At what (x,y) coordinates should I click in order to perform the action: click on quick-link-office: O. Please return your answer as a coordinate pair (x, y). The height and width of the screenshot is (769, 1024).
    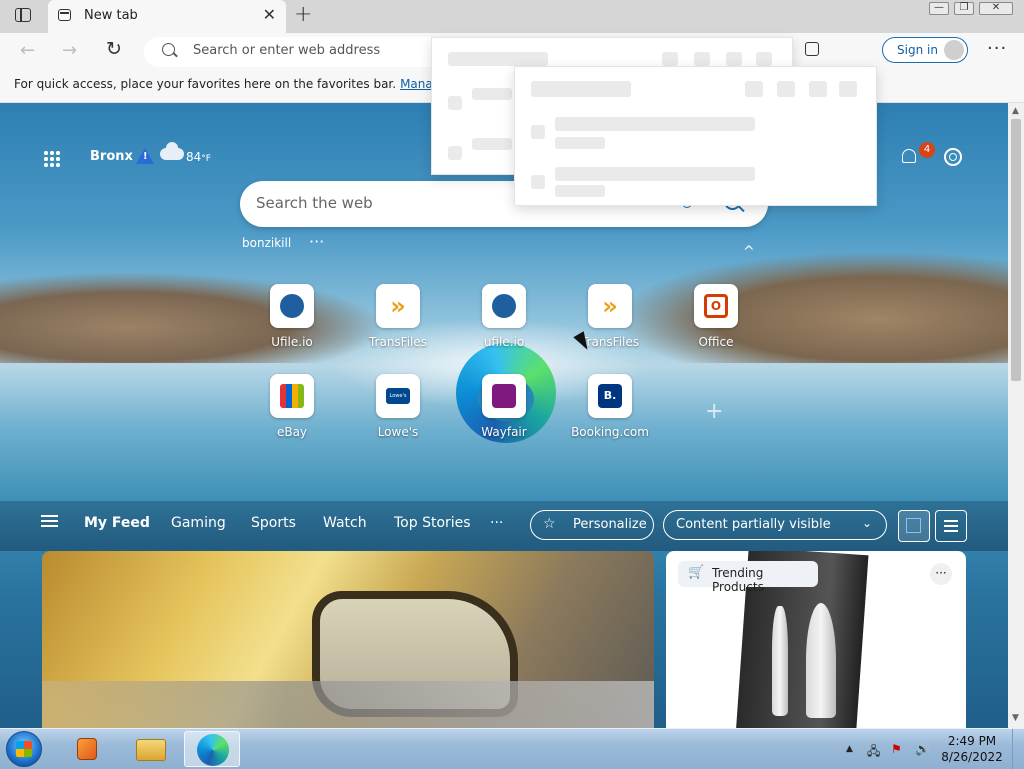
    Looking at the image, I should click on (716, 306).